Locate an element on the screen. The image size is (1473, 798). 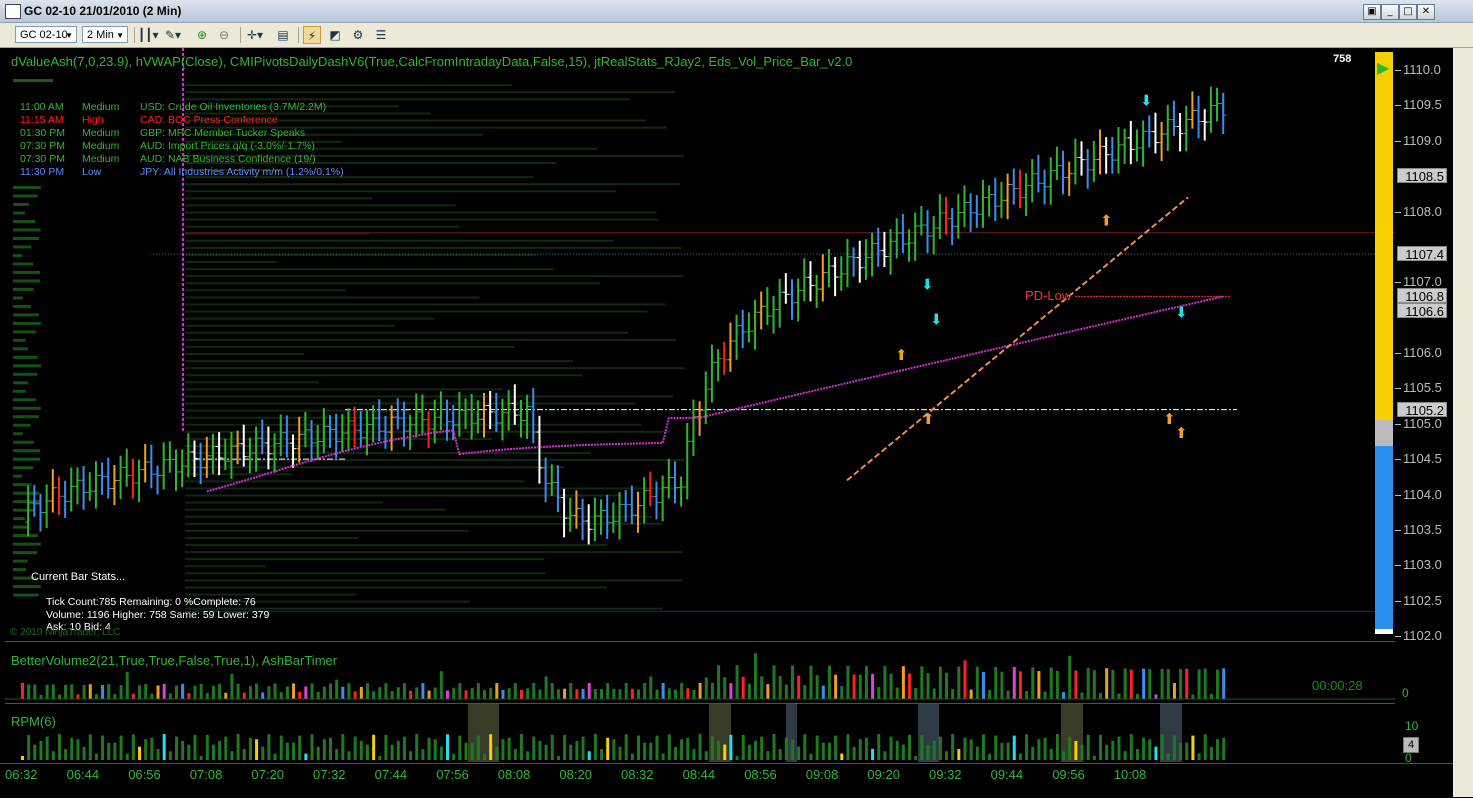
chevron-down-icon: ▼ is located at coordinates (69, 35).